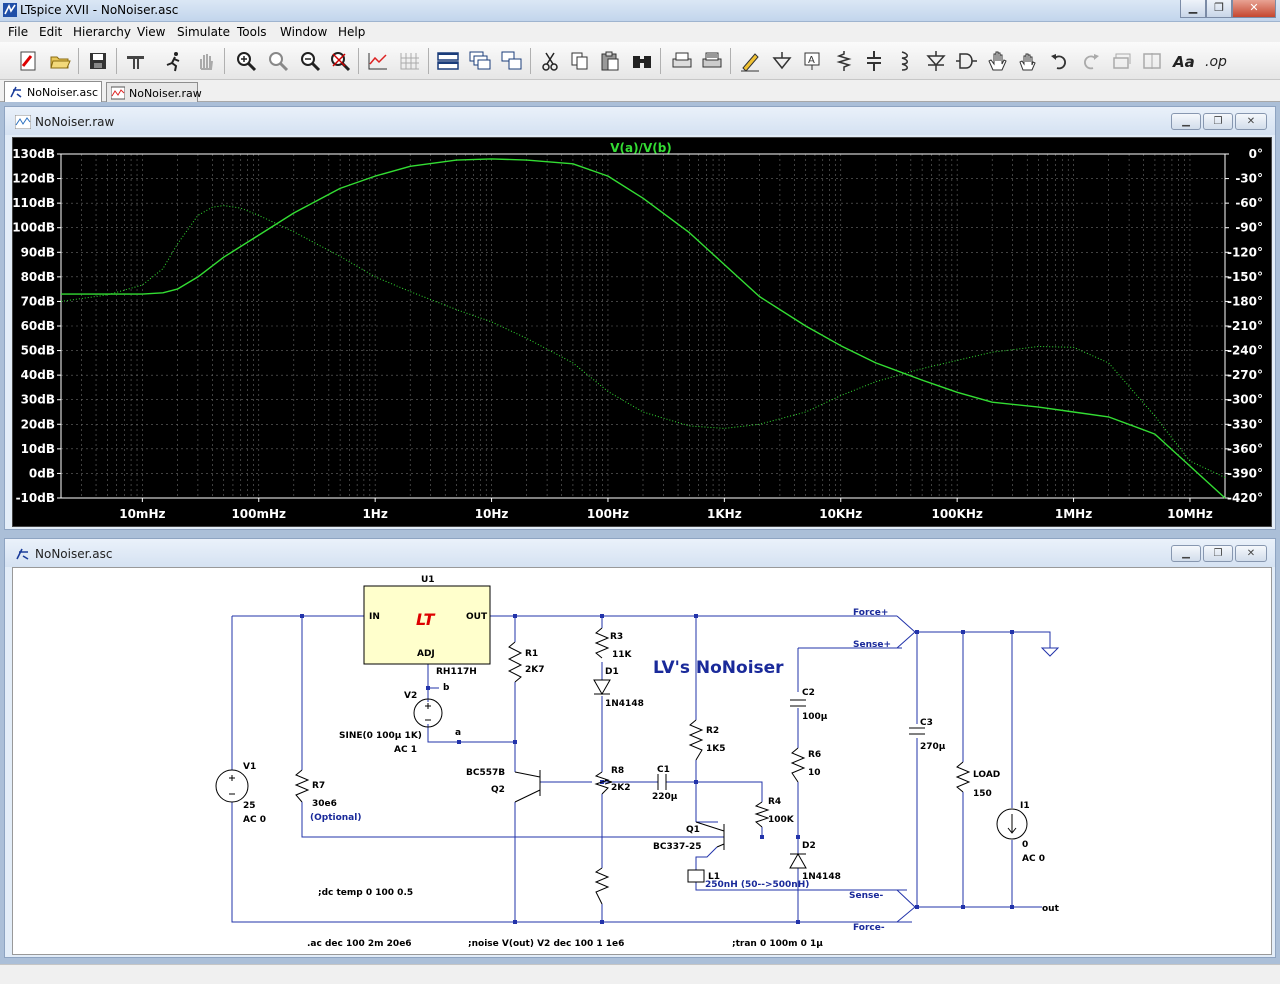  I want to click on menu-edit: Edit, so click(50, 32).